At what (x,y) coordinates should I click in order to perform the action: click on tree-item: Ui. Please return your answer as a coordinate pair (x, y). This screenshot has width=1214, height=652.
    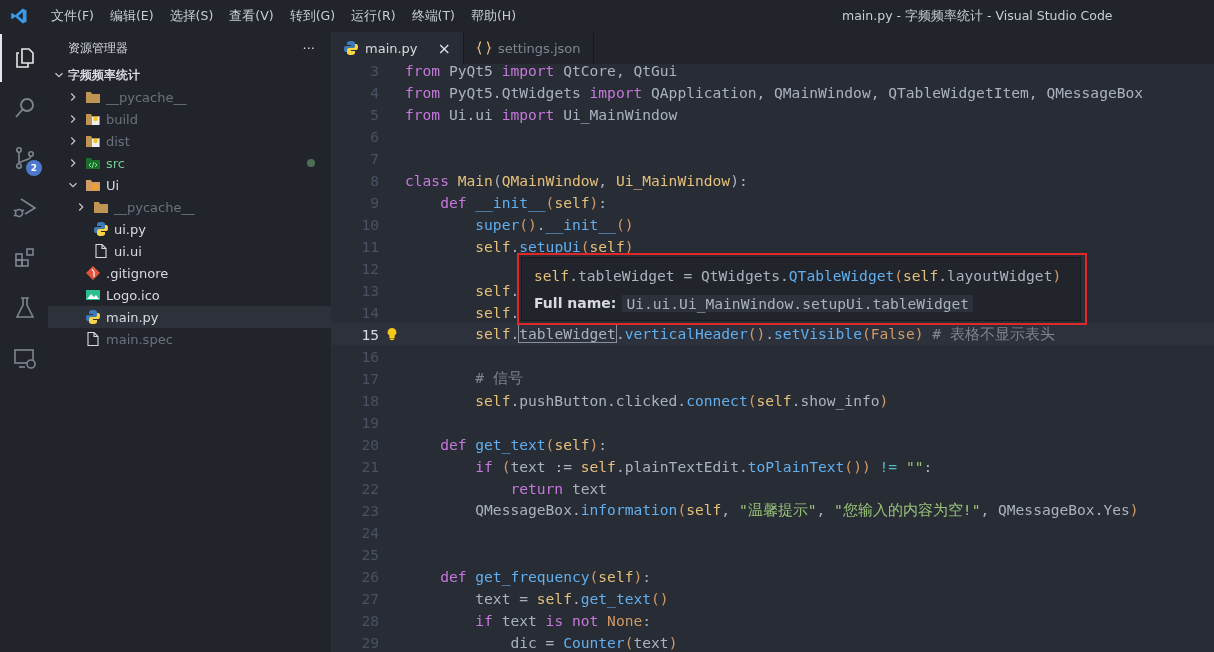
    Looking at the image, I should click on (189, 185).